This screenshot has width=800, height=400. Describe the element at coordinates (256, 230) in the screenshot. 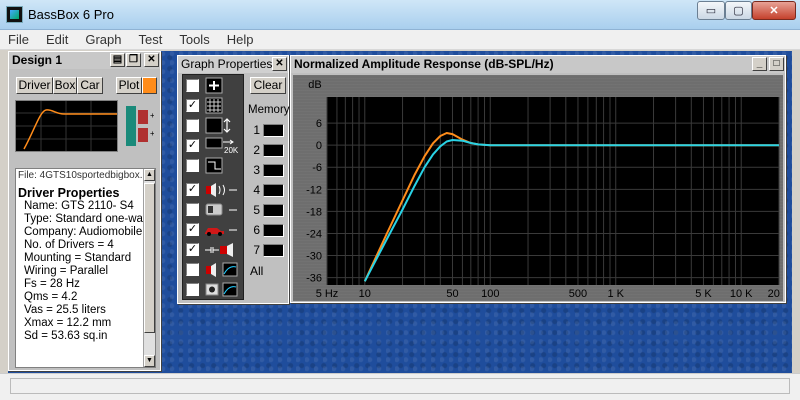

I see `memory-slot-number: 6` at that location.